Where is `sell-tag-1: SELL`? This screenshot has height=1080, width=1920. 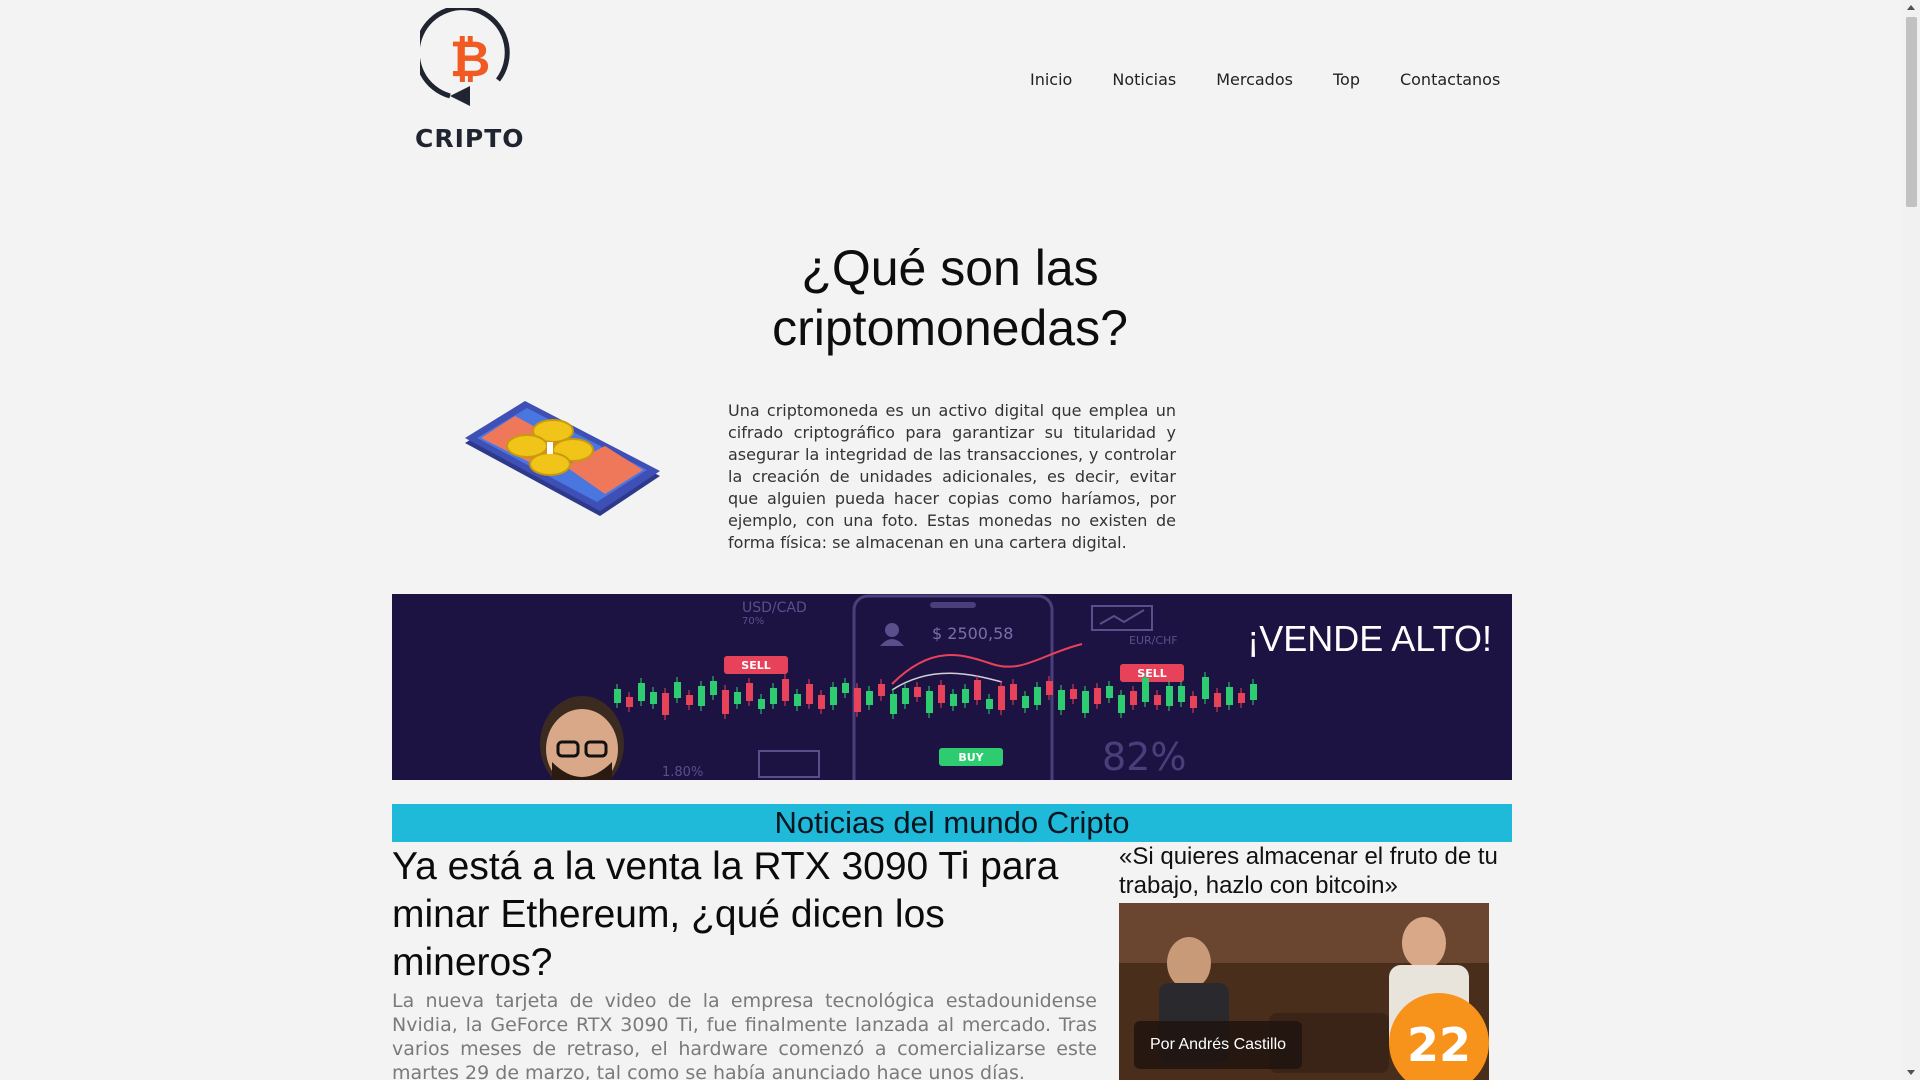
sell-tag-1: SELL is located at coordinates (755, 665).